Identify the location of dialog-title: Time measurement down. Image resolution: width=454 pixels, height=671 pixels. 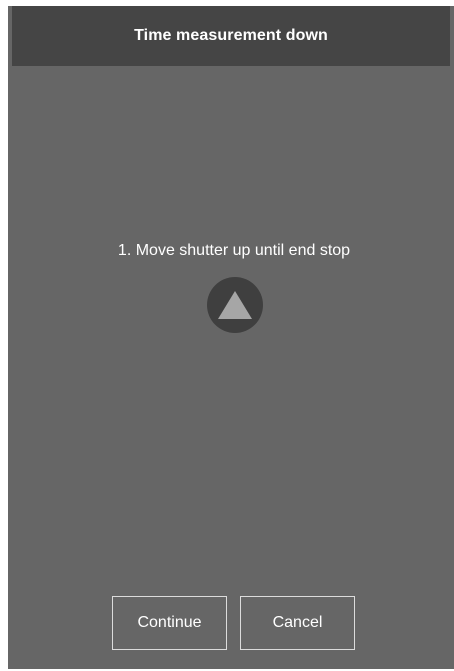
(231, 35).